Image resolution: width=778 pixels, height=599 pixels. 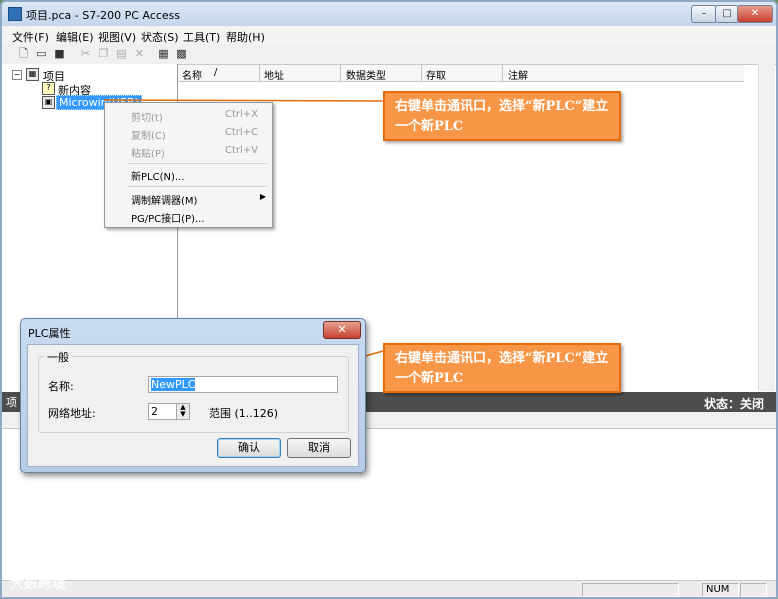 I want to click on callout-top: 右键单击通讯口，选择“新PLC”建立一个新PLC, so click(x=502, y=116).